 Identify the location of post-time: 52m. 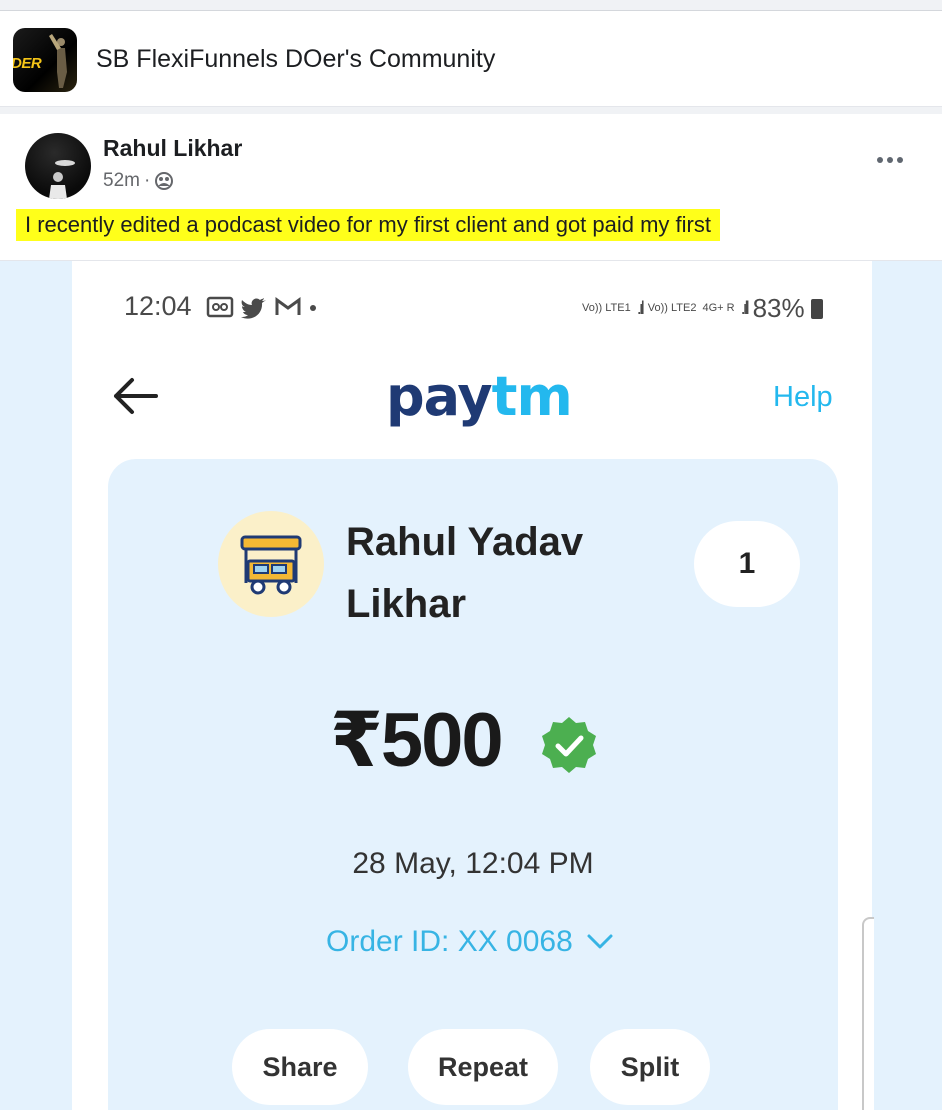
(121, 181).